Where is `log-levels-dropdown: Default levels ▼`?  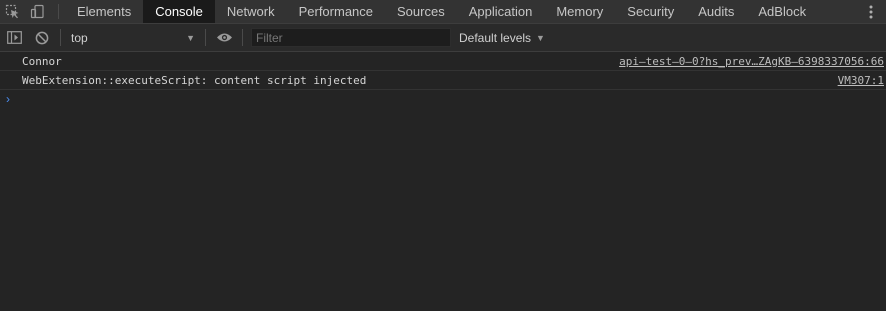
log-levels-dropdown: Default levels ▼ is located at coordinates (502, 38).